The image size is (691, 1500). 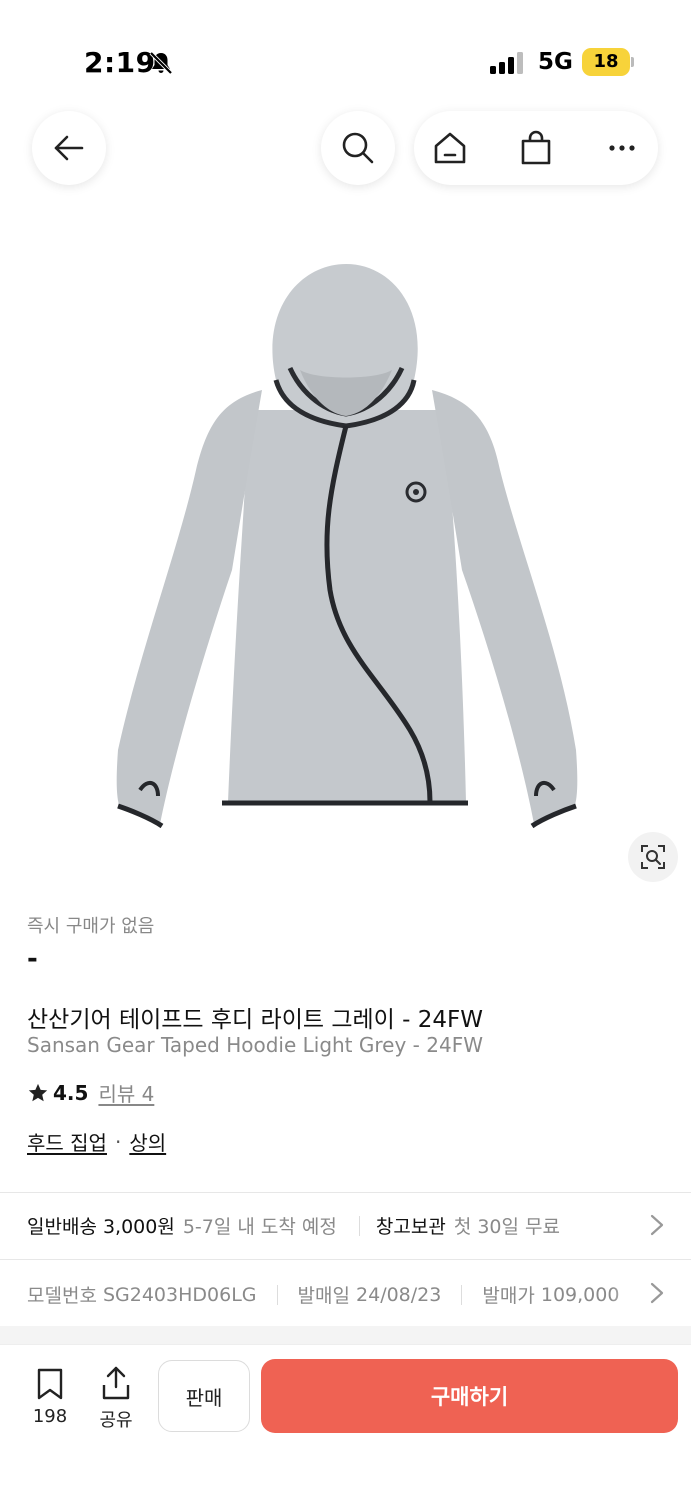 I want to click on release-date-label: 발매일, so click(x=323, y=1296).